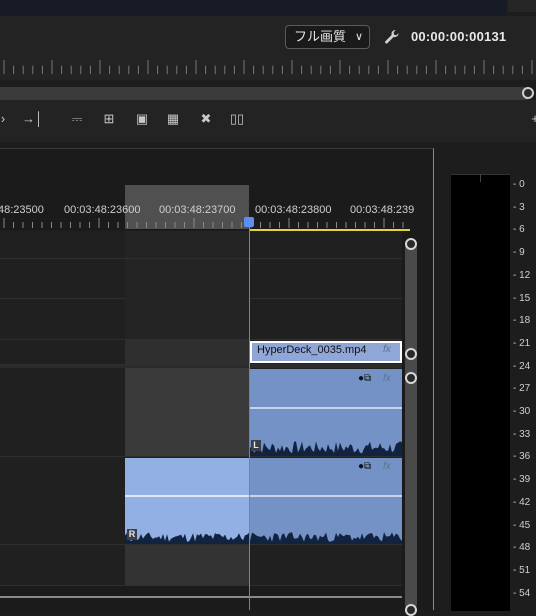 The width and height of the screenshot is (536, 616). Describe the element at coordinates (519, 184) in the screenshot. I see `meter-scale-label: - 0` at that location.